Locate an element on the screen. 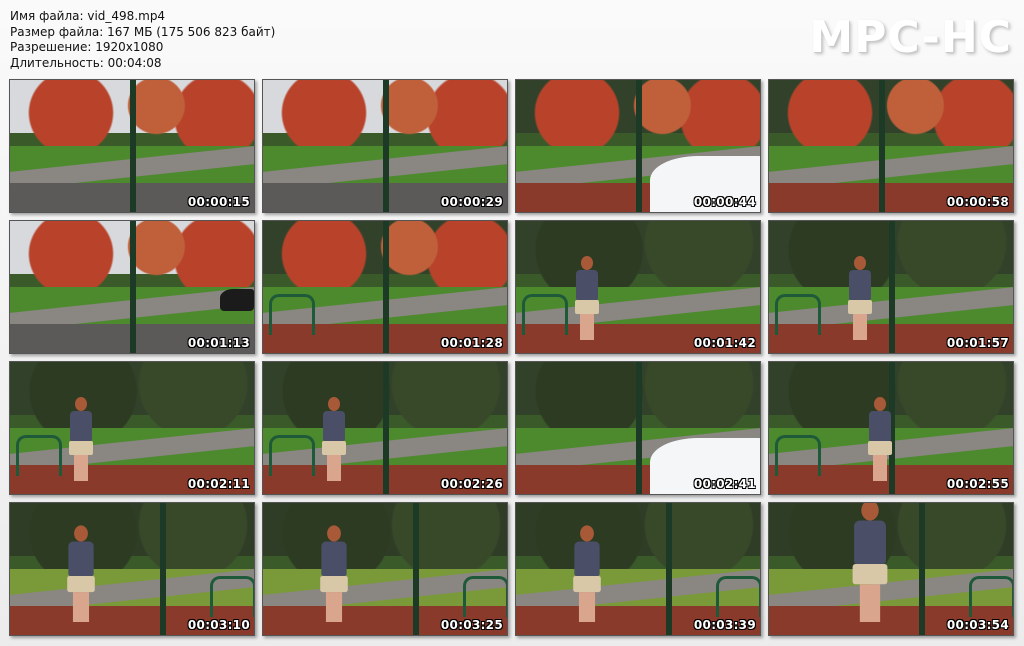 Image resolution: width=1024 pixels, height=646 pixels. video-thumbnail: 00:02:55 is located at coordinates (891, 428).